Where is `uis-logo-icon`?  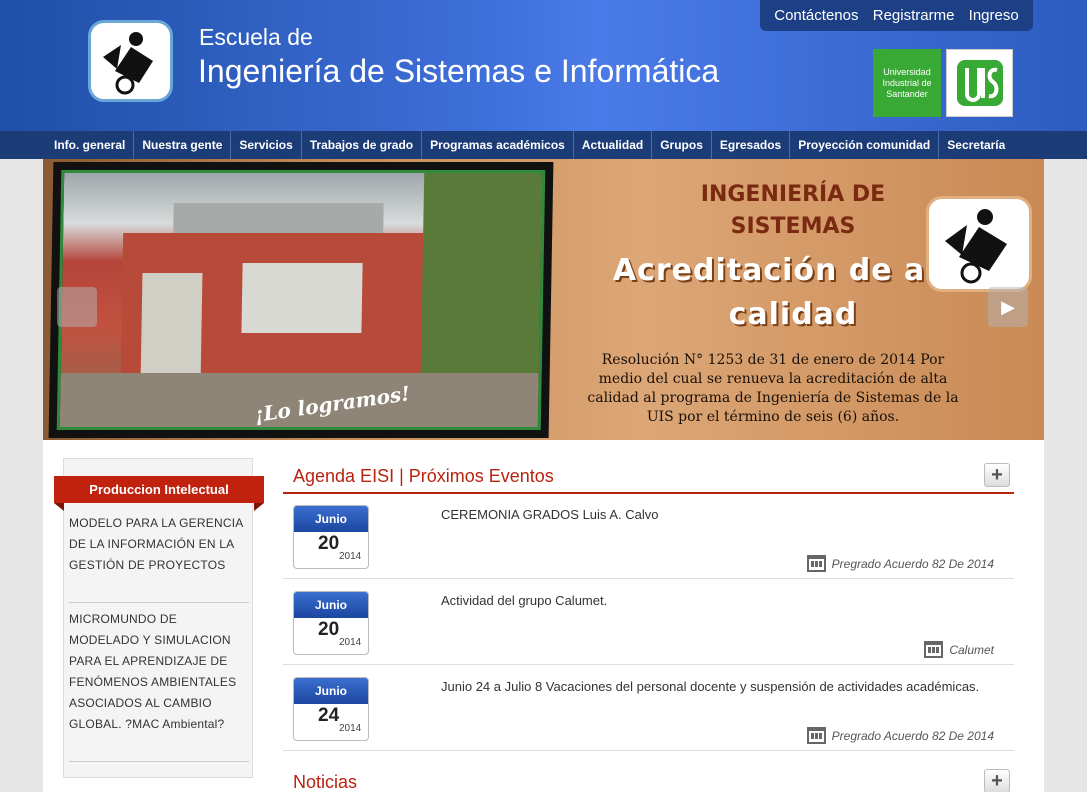 uis-logo-icon is located at coordinates (979, 83).